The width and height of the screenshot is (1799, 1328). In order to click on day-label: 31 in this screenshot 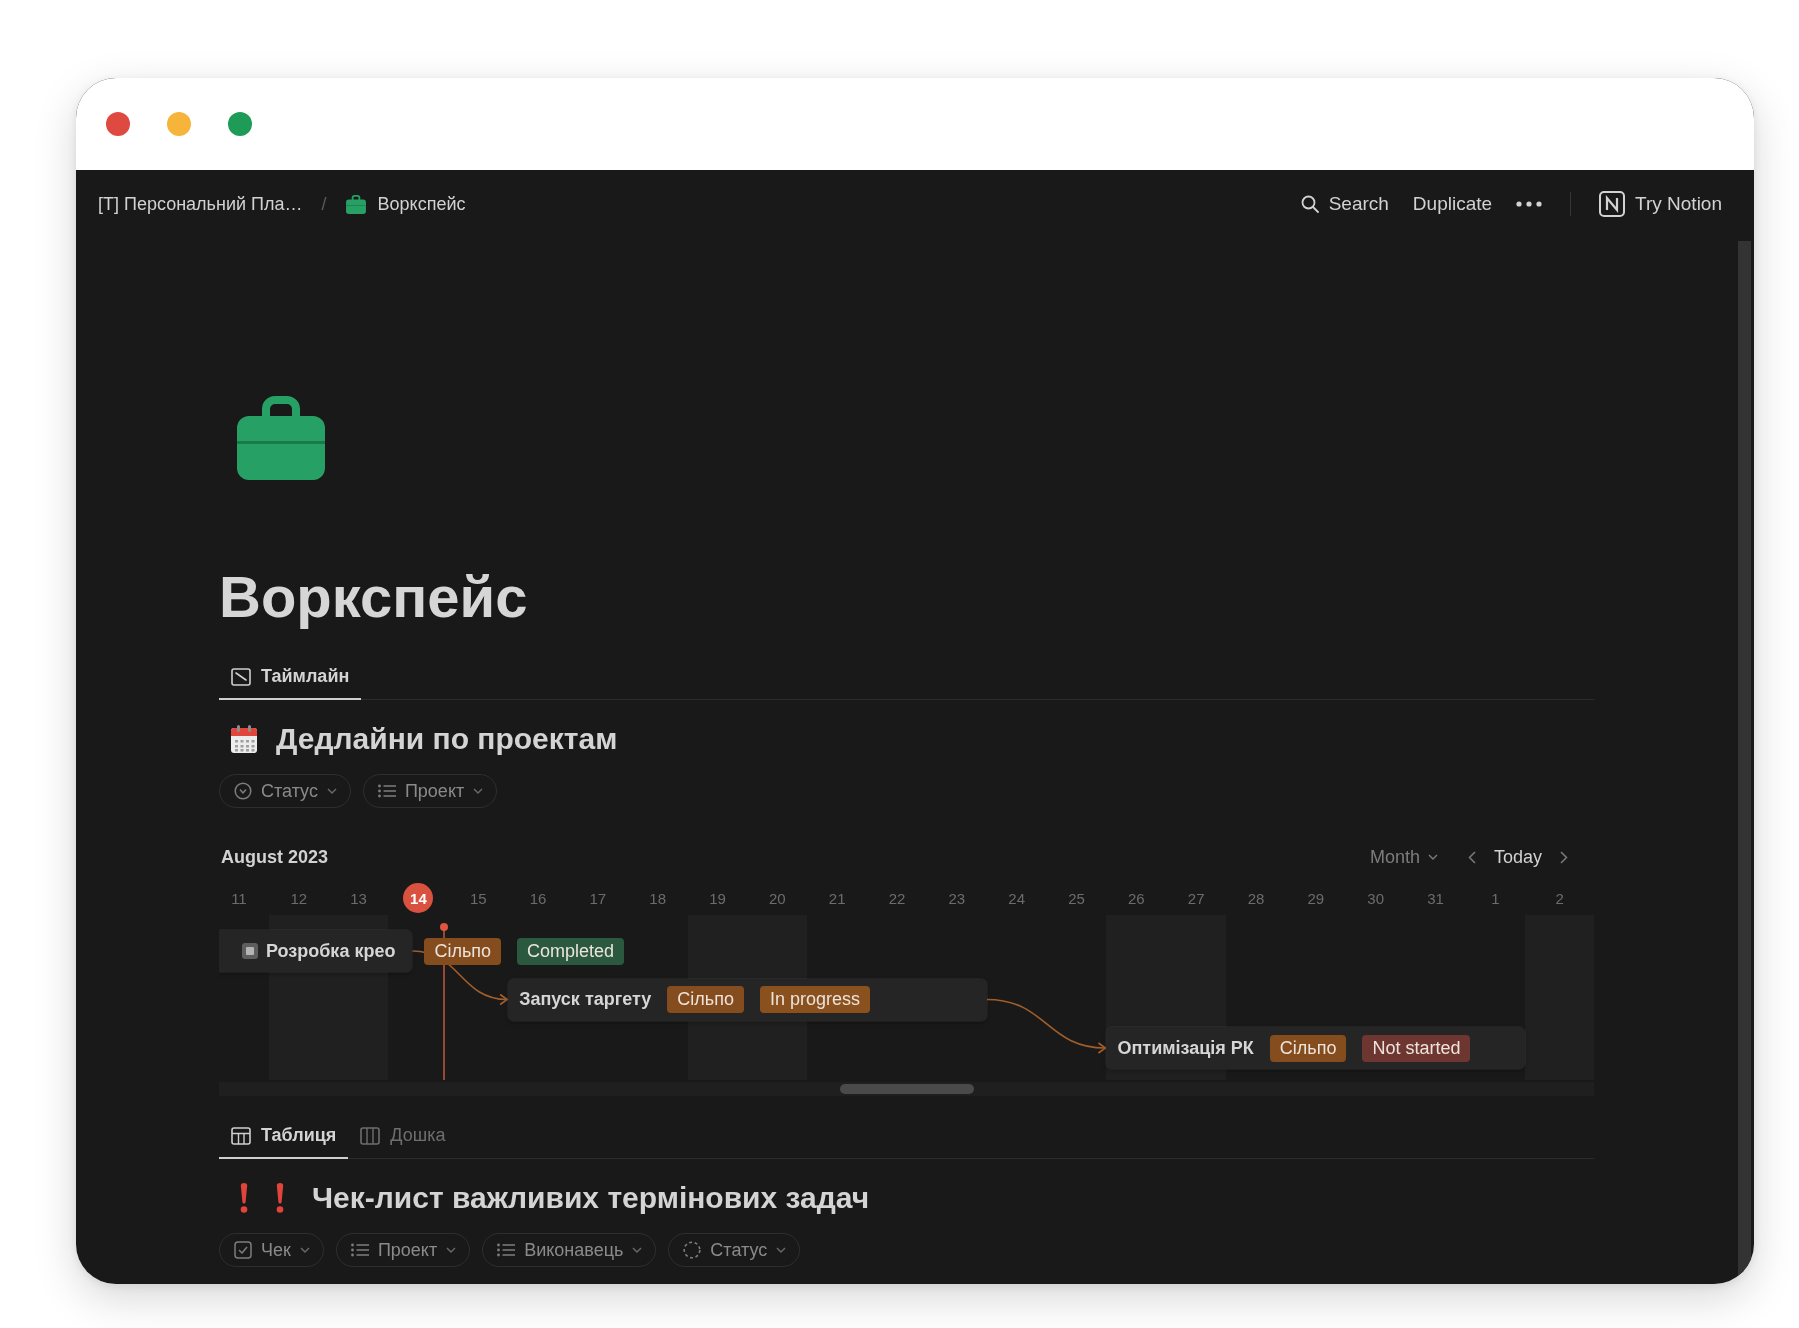, I will do `click(1435, 898)`.